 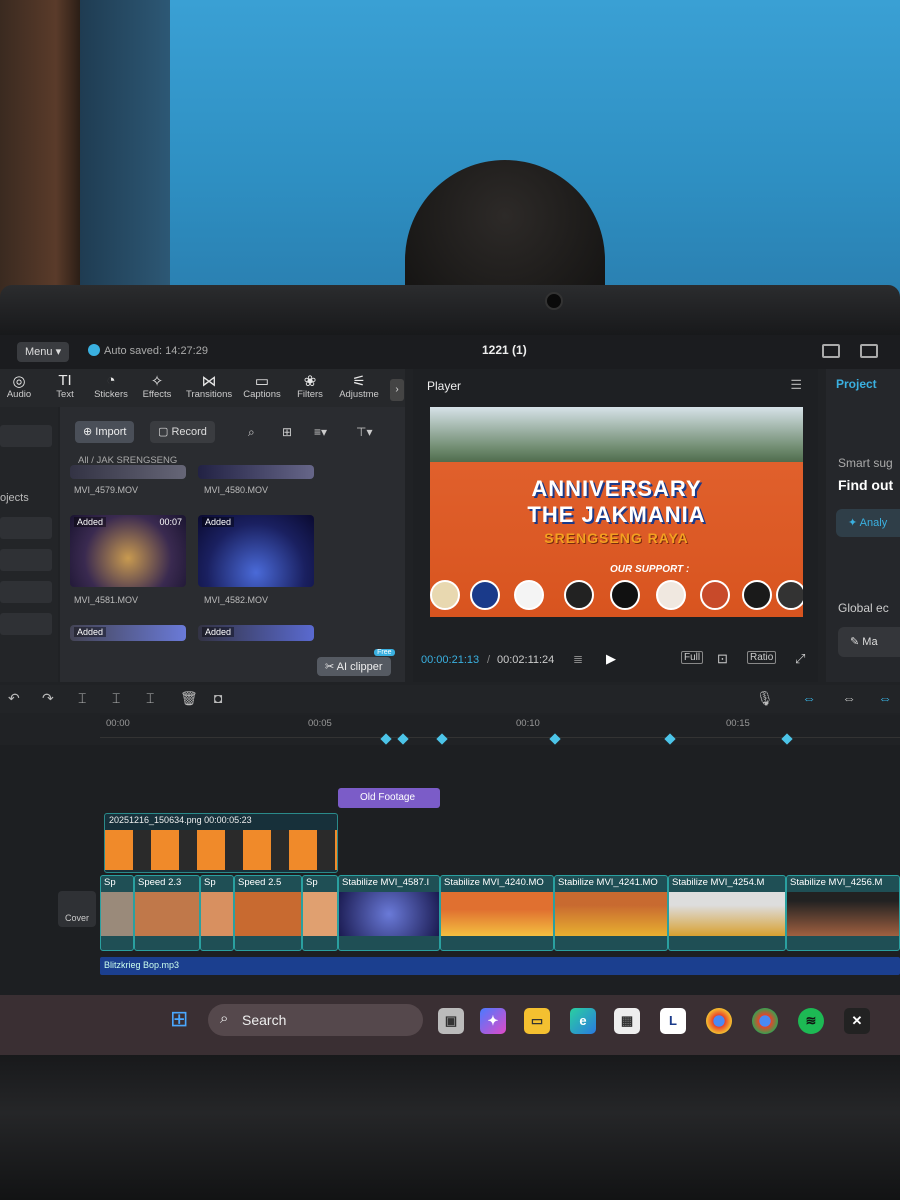 I want to click on preview-axis-icon: ⇔, so click(x=885, y=698).